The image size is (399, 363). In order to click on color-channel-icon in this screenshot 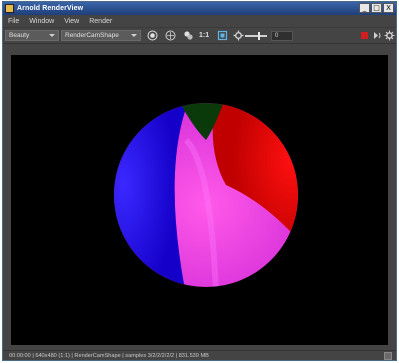, I will do `click(188, 35)`.